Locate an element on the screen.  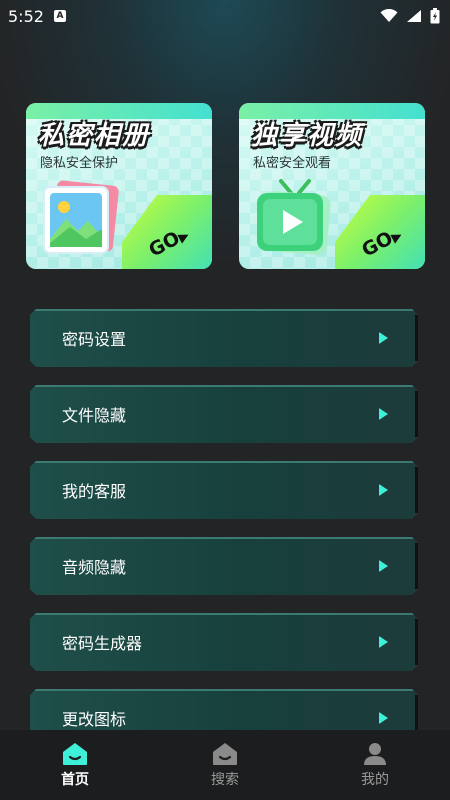
menu-item-audio-hide: 音频隐藏 is located at coordinates (224, 566).